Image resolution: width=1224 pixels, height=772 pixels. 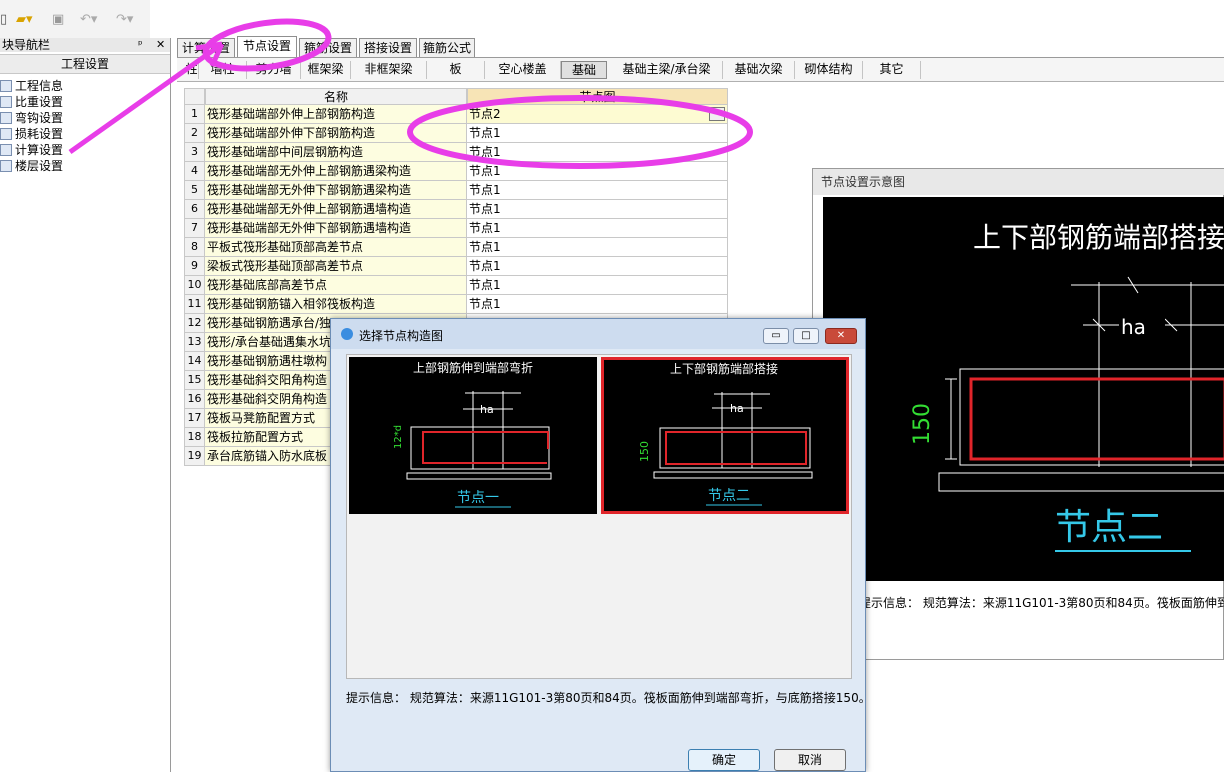 I want to click on row-number: 5, so click(x=194, y=190).